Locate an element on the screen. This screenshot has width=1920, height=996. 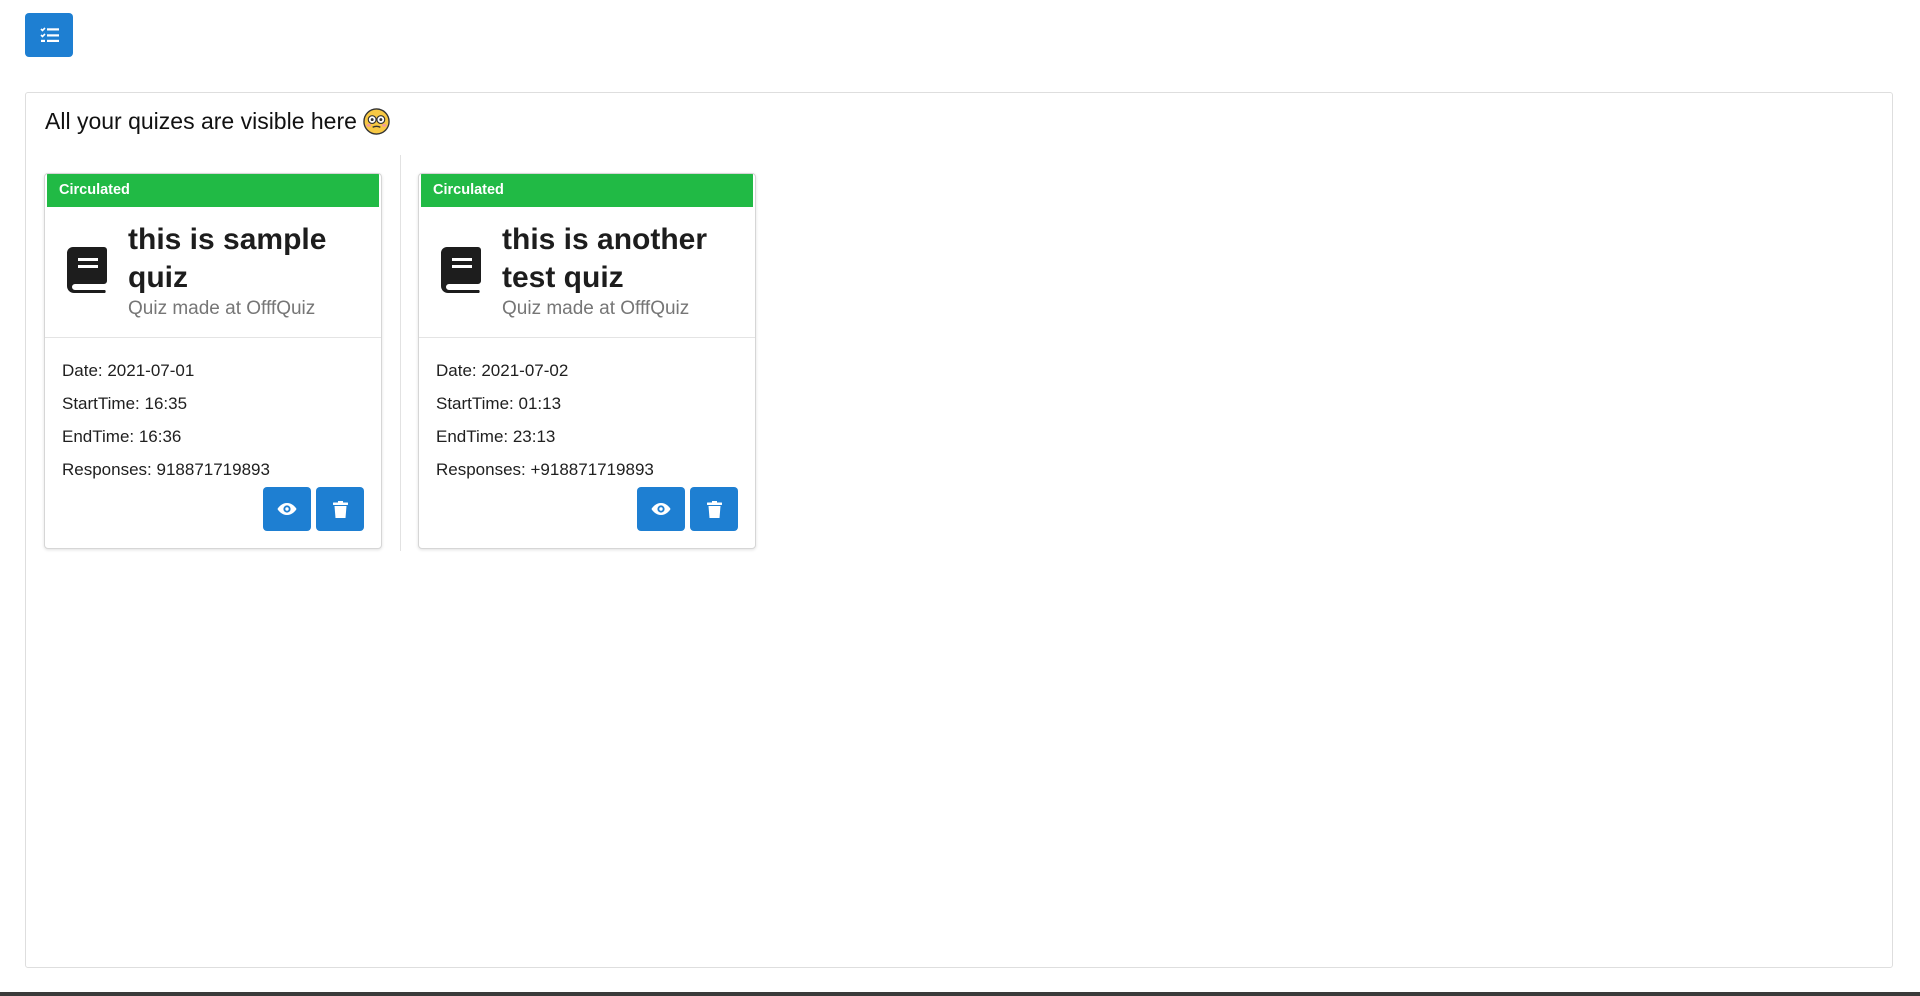
quiz-responses: Responses: +918871719893 is located at coordinates (545, 469).